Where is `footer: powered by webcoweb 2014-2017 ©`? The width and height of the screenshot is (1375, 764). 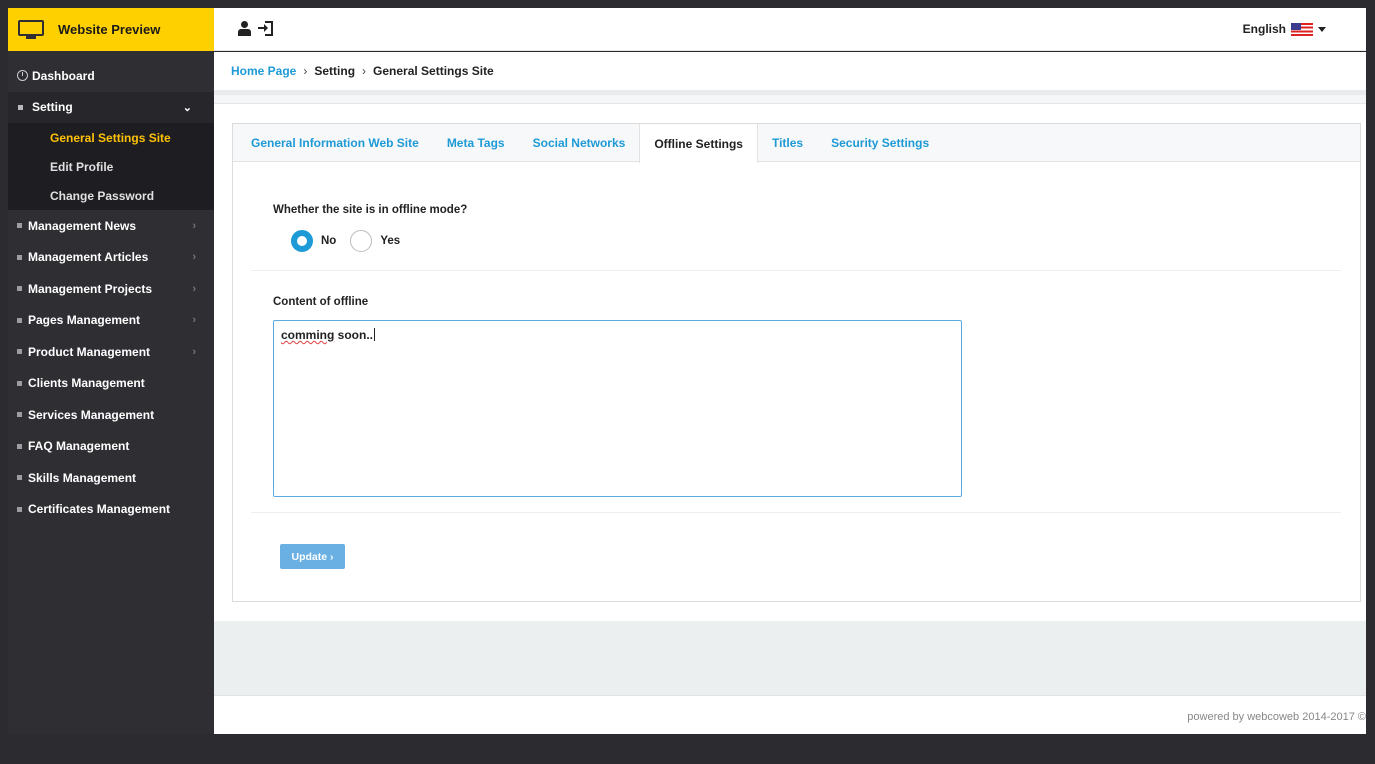
footer: powered by webcoweb 2014-2017 © is located at coordinates (790, 714).